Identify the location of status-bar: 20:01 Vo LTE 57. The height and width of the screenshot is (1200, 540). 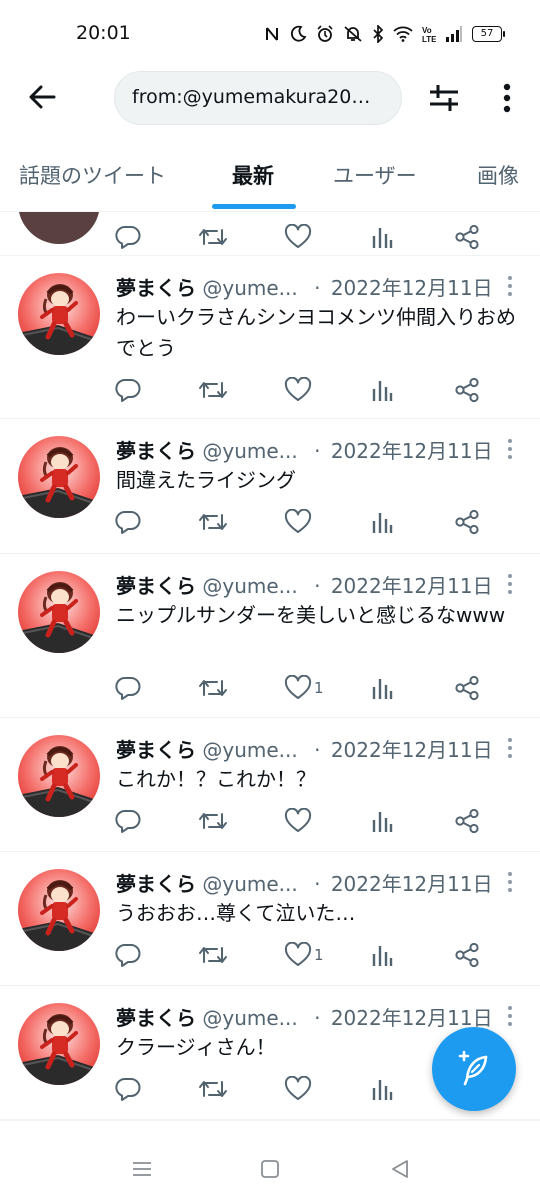
(270, 33).